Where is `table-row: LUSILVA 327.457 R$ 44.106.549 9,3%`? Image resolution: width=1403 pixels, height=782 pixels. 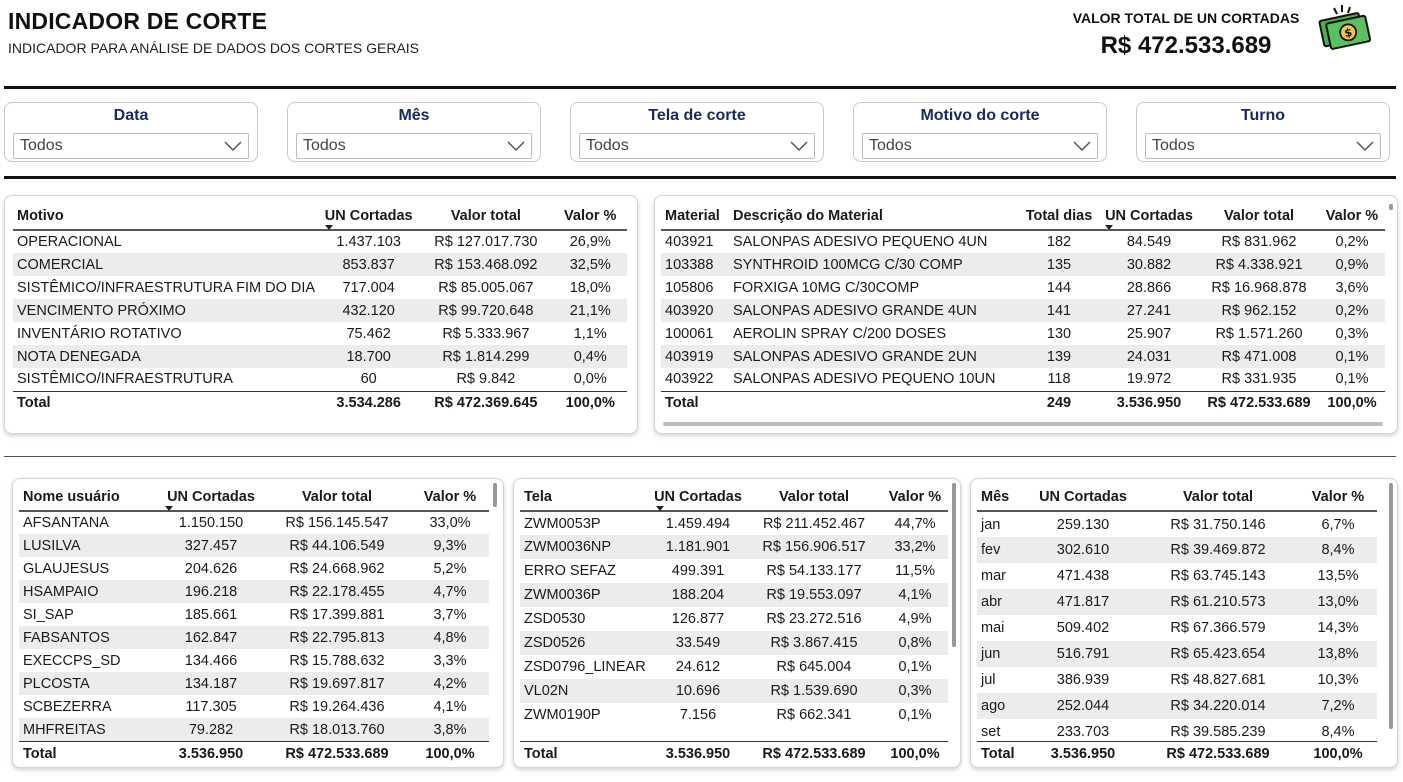 table-row: LUSILVA 327.457 R$ 44.106.549 9,3% is located at coordinates (254, 545).